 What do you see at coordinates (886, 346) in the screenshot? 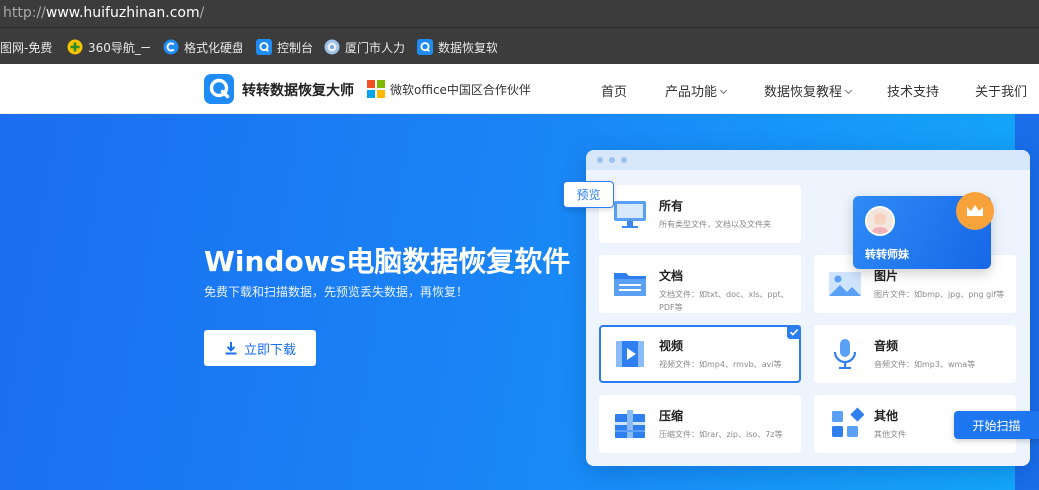
I see `category-title: 音频` at bounding box center [886, 346].